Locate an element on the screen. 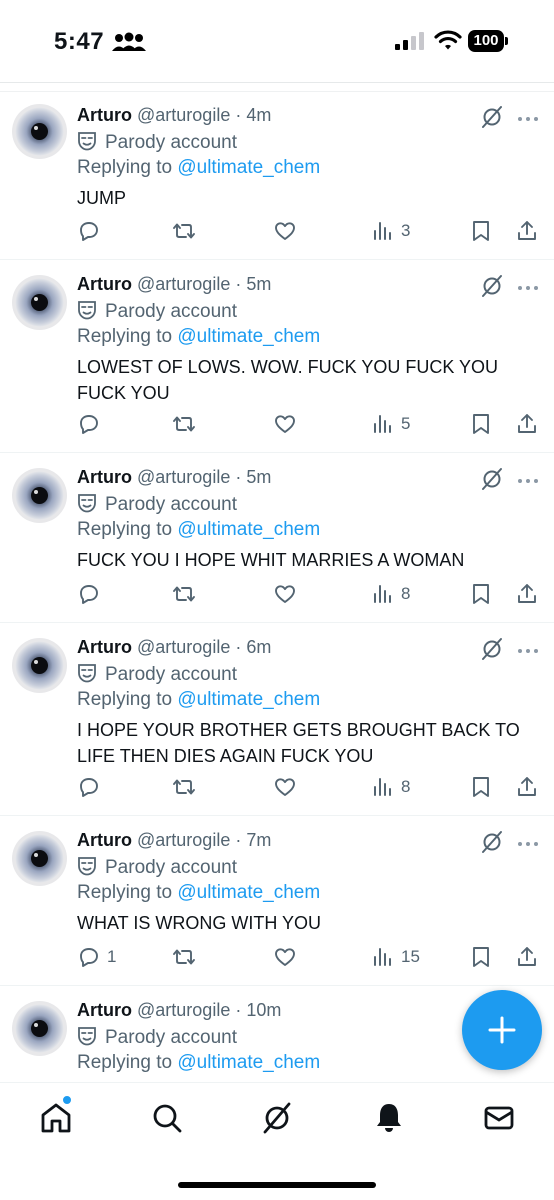  tweet-actions: 8 is located at coordinates (277, 787).